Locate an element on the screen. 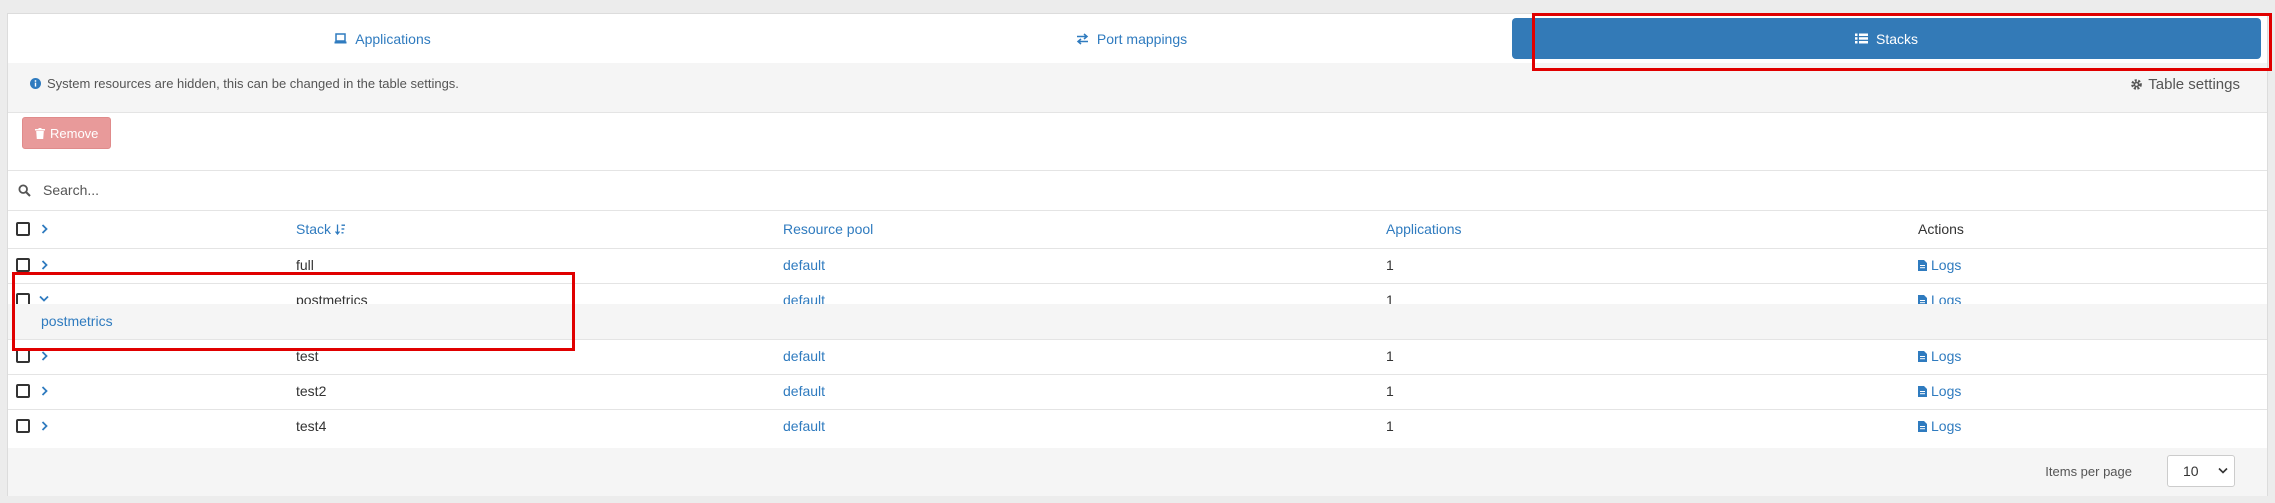  stack-name: test is located at coordinates (307, 356).